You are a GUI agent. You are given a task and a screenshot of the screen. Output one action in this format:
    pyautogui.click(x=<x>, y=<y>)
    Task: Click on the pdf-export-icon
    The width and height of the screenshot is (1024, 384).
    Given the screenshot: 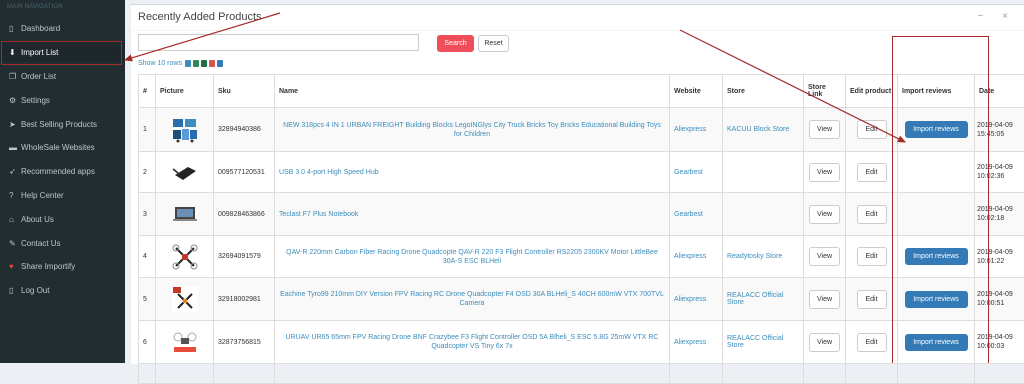 What is the action you would take?
    pyautogui.click(x=212, y=63)
    